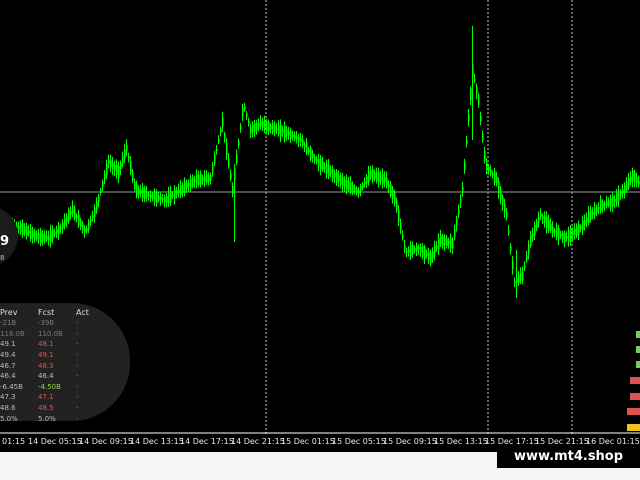 The width and height of the screenshot is (640, 480). What do you see at coordinates (53, 355) in the screenshot?
I see `calendar-row: 49.4 49.1 -` at bounding box center [53, 355].